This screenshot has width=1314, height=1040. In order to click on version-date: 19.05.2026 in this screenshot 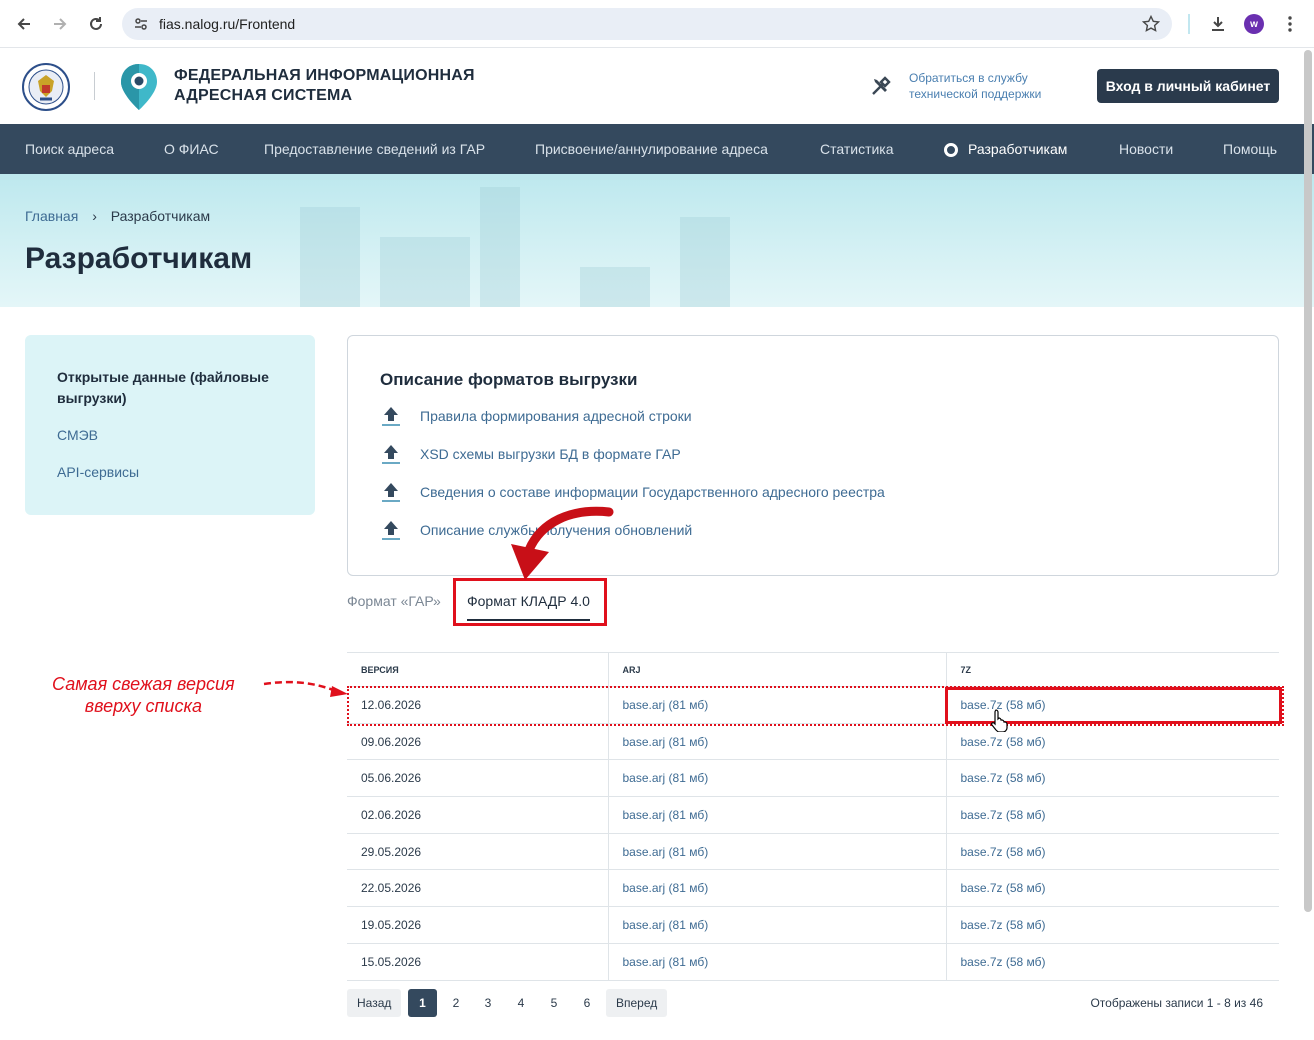, I will do `click(477, 925)`.